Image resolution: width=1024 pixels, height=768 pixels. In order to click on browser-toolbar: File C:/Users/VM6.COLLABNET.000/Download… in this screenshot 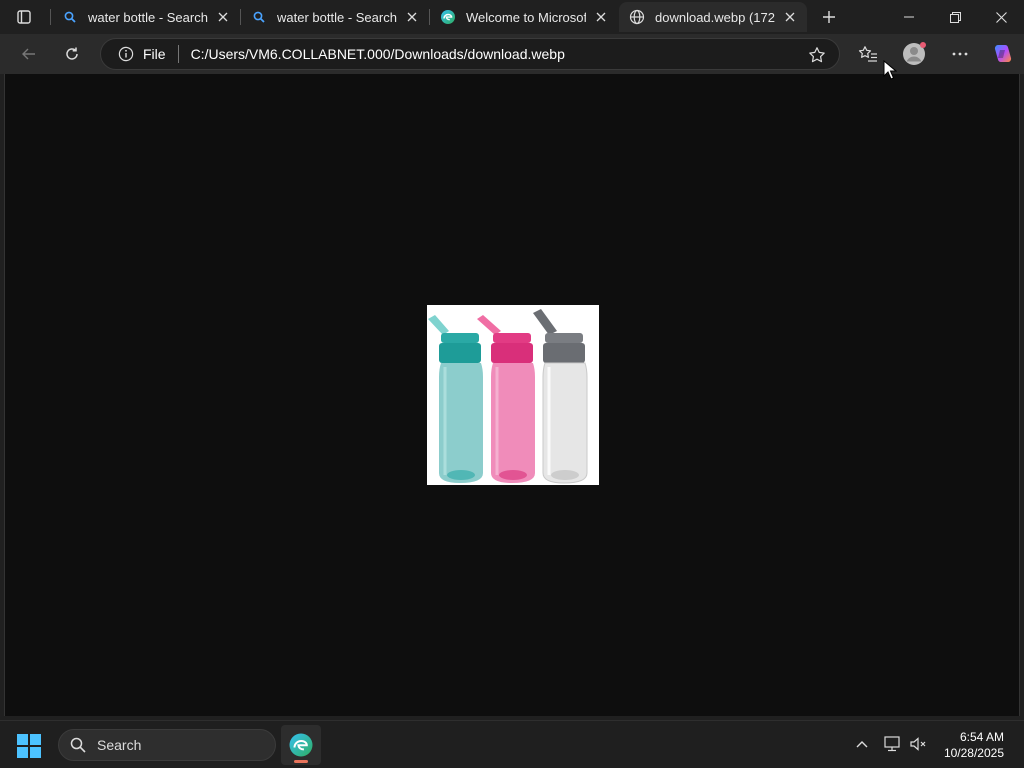, I will do `click(512, 54)`.